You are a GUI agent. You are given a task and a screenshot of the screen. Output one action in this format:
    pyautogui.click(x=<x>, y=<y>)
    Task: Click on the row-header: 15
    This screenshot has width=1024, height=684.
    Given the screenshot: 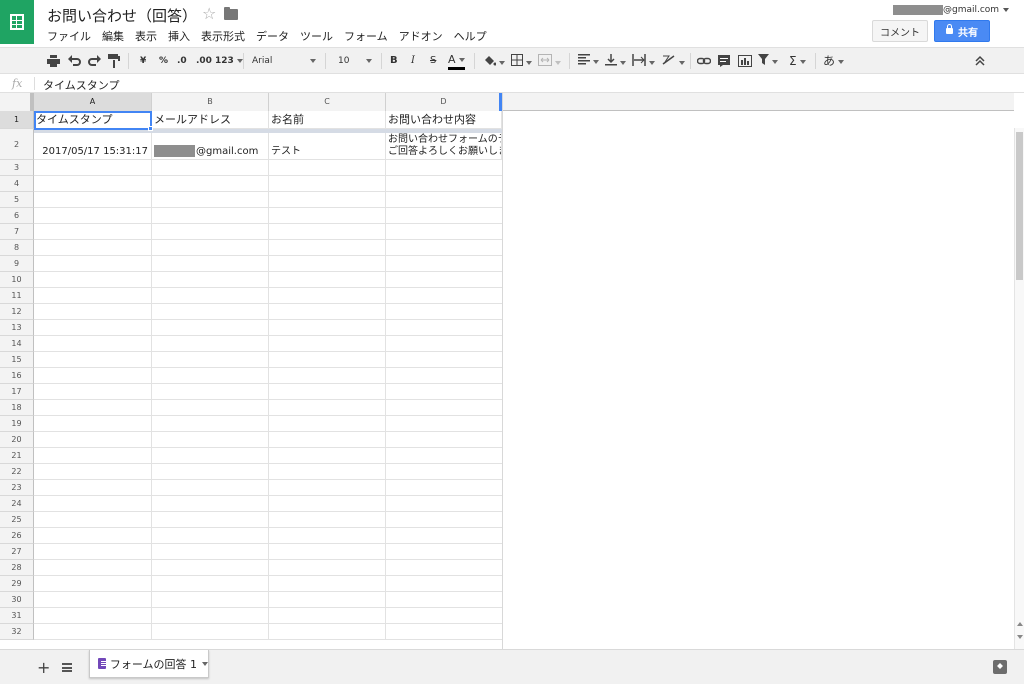 What is the action you would take?
    pyautogui.click(x=17, y=360)
    